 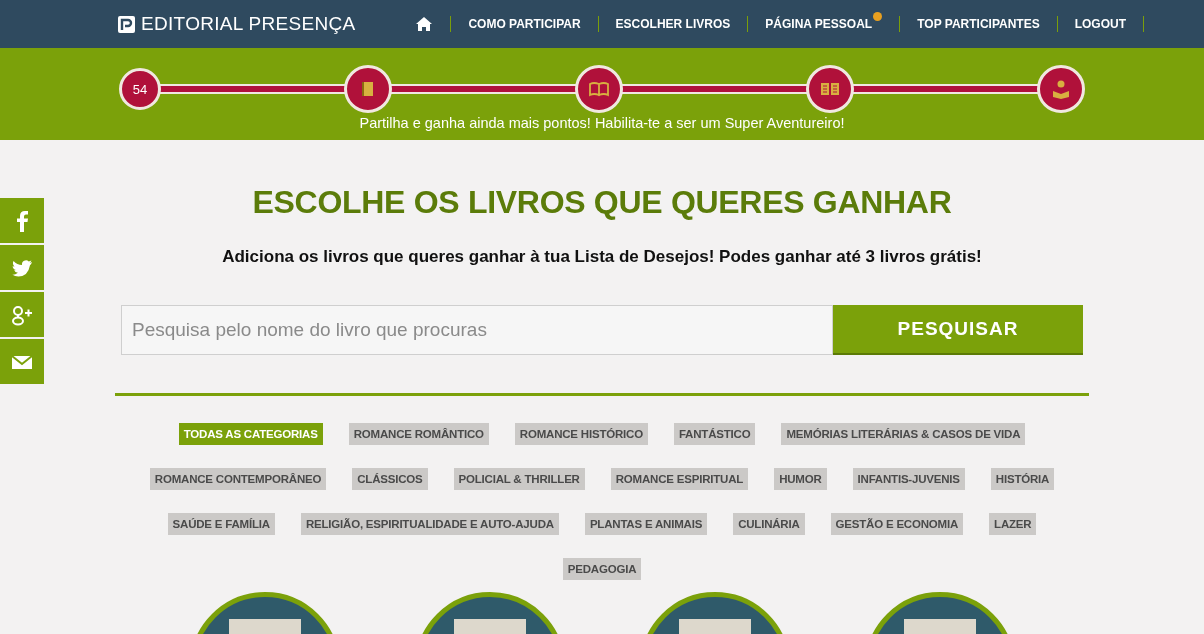 I want to click on category-tag: GESTÃO E ECONOMIA, so click(x=897, y=524).